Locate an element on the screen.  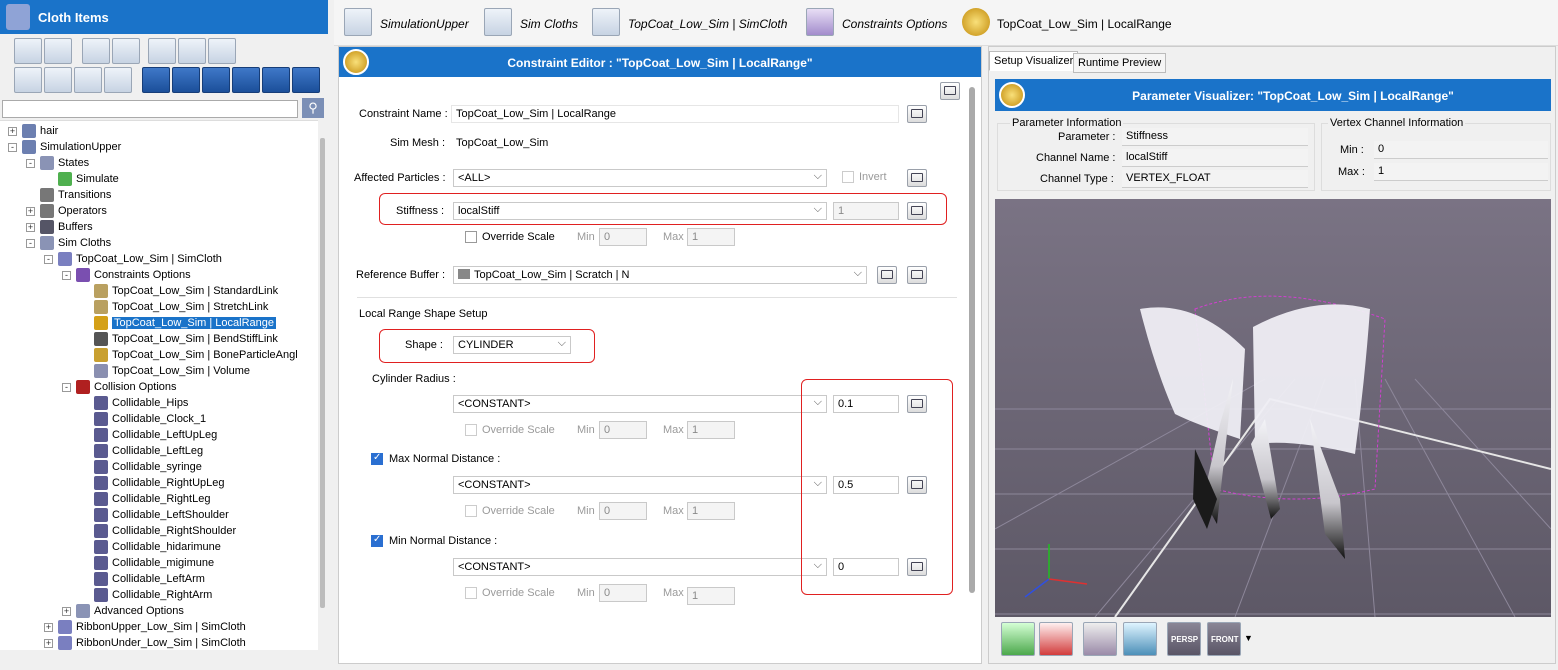
stiffness-value: 1 is located at coordinates (866, 211).